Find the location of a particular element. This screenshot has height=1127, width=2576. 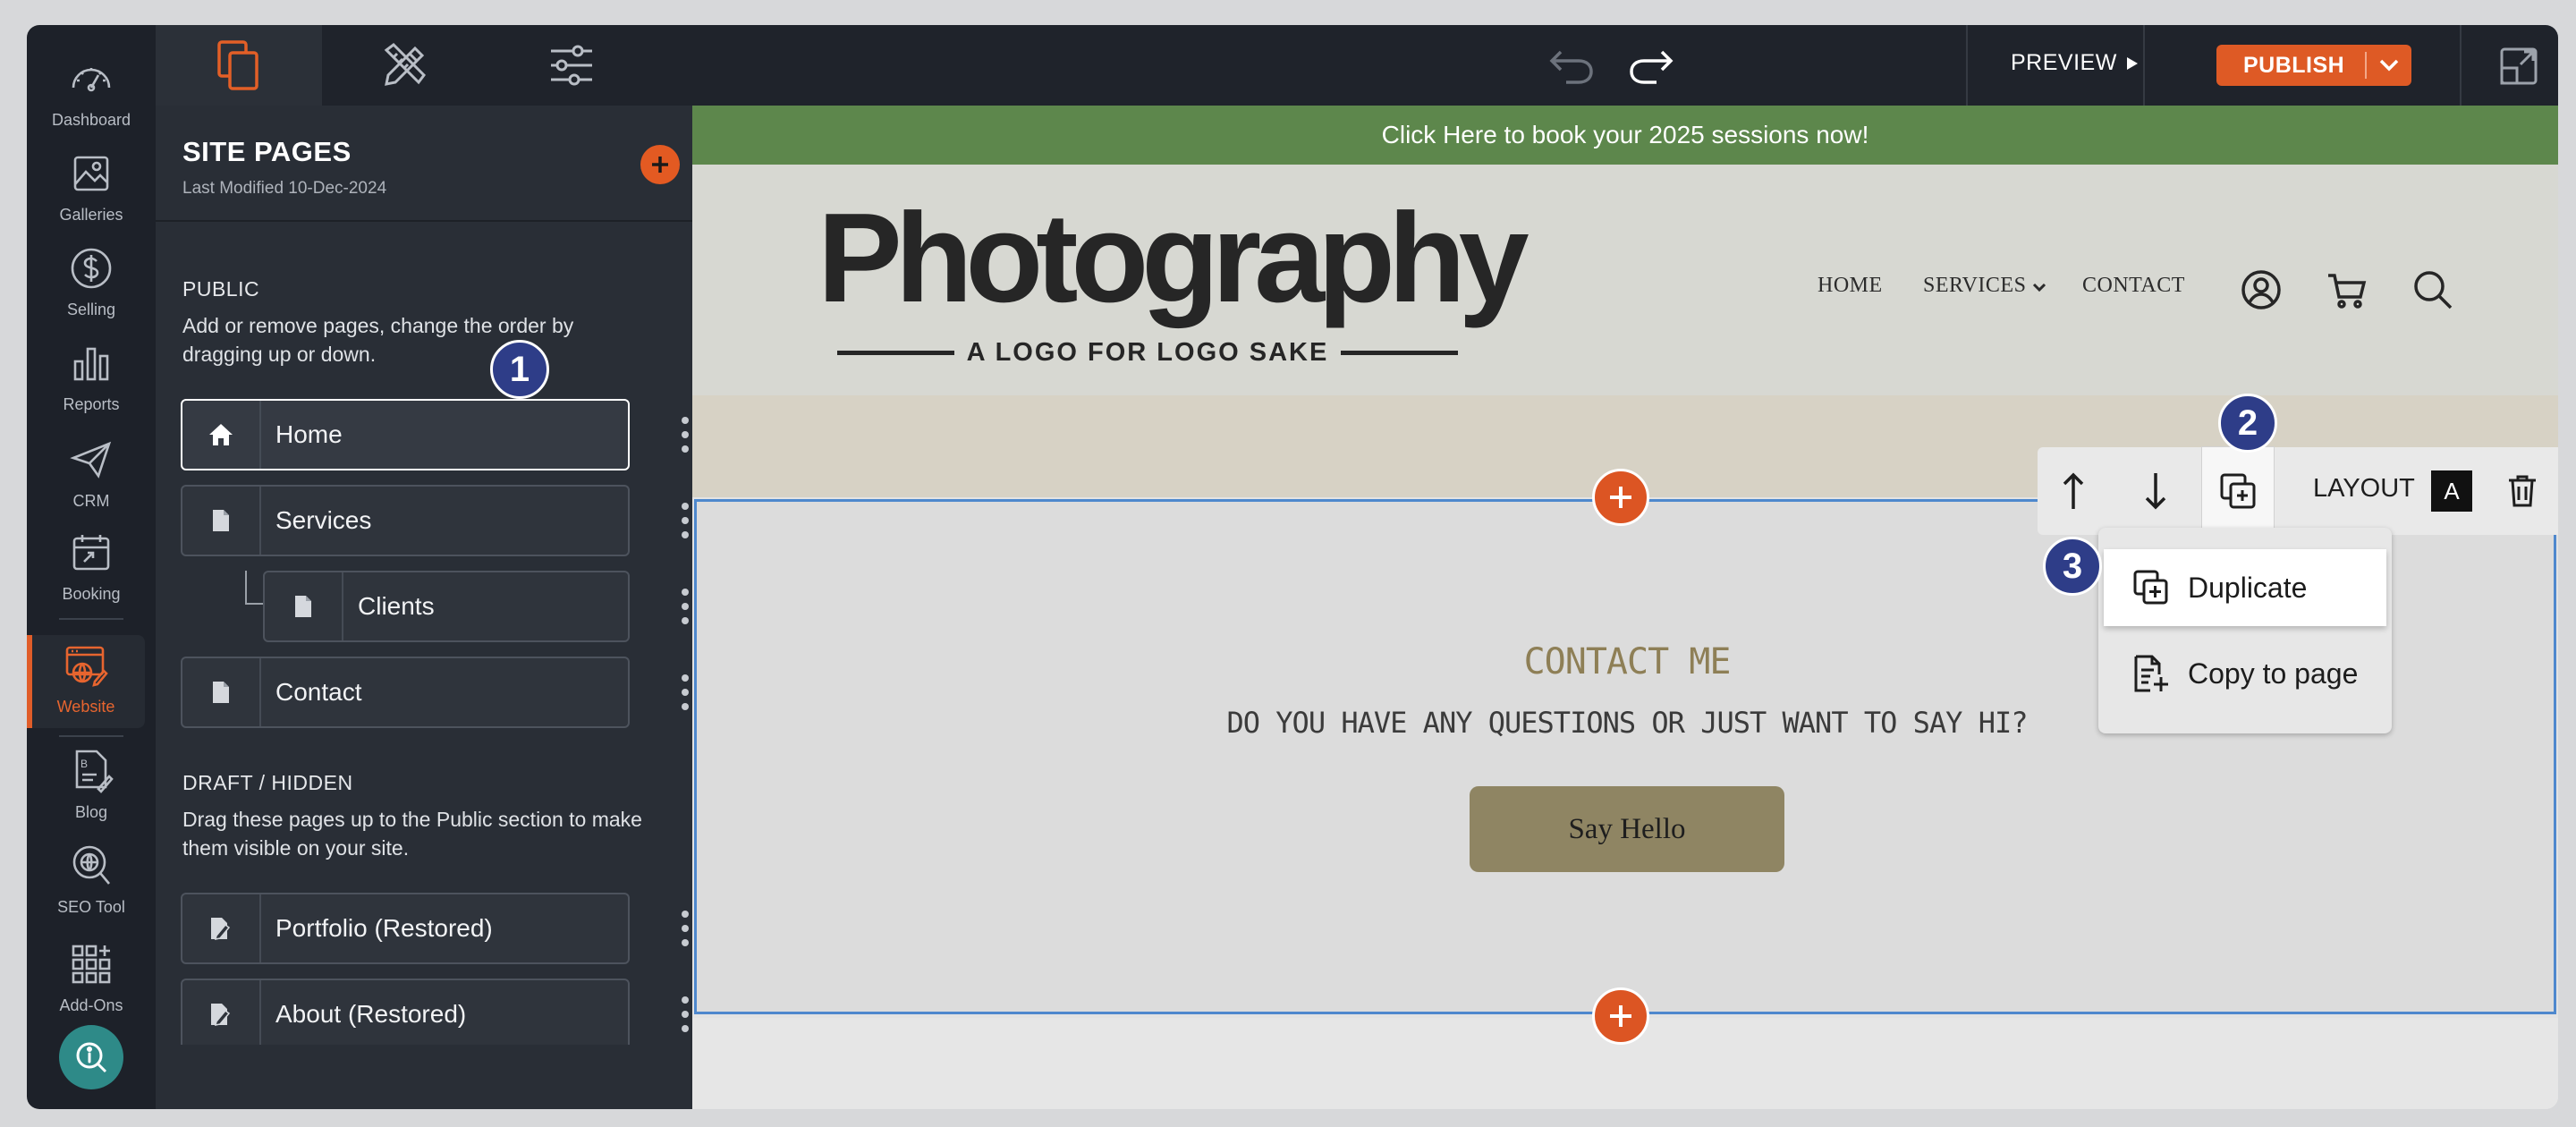

cart-icon is located at coordinates (2347, 289).